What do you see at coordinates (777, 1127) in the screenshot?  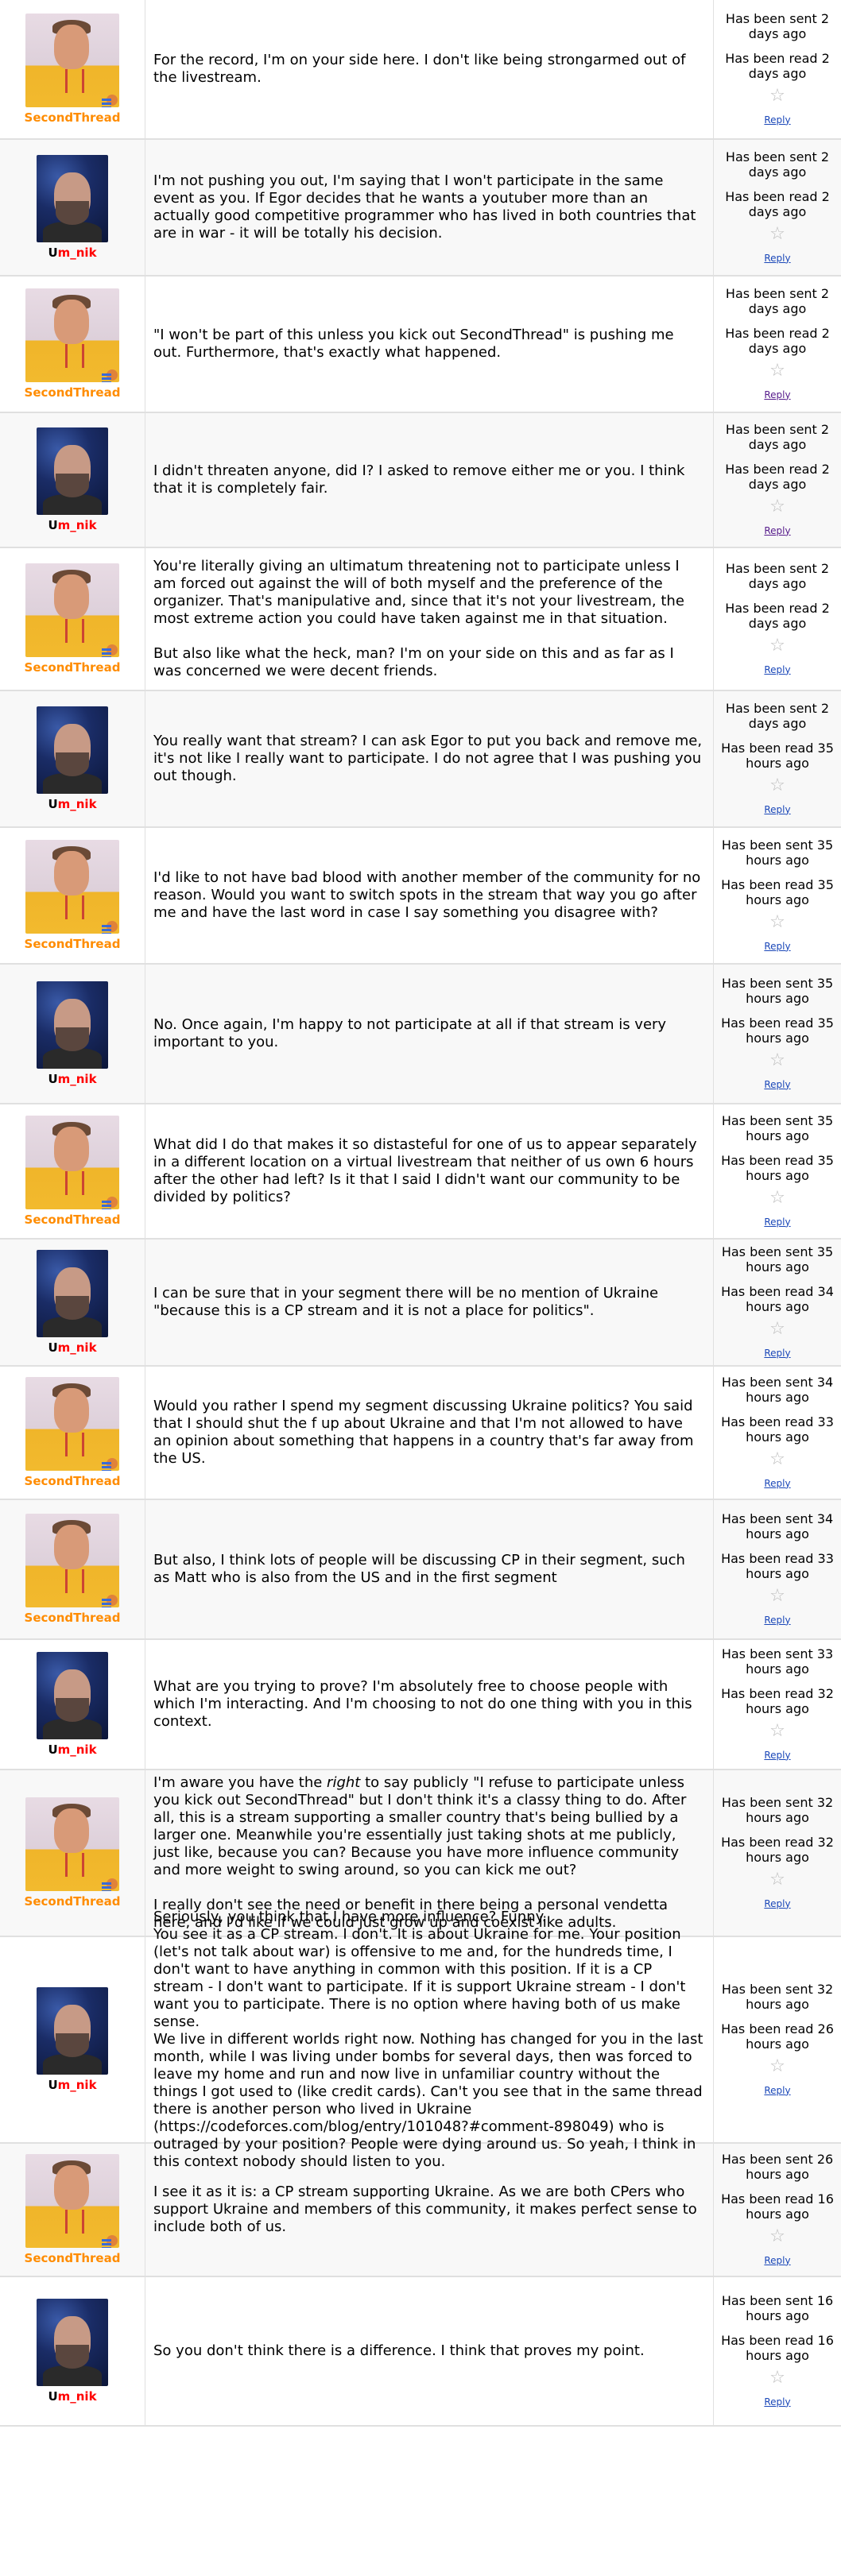 I see `sent-status: Has been sent 35 hours ago` at bounding box center [777, 1127].